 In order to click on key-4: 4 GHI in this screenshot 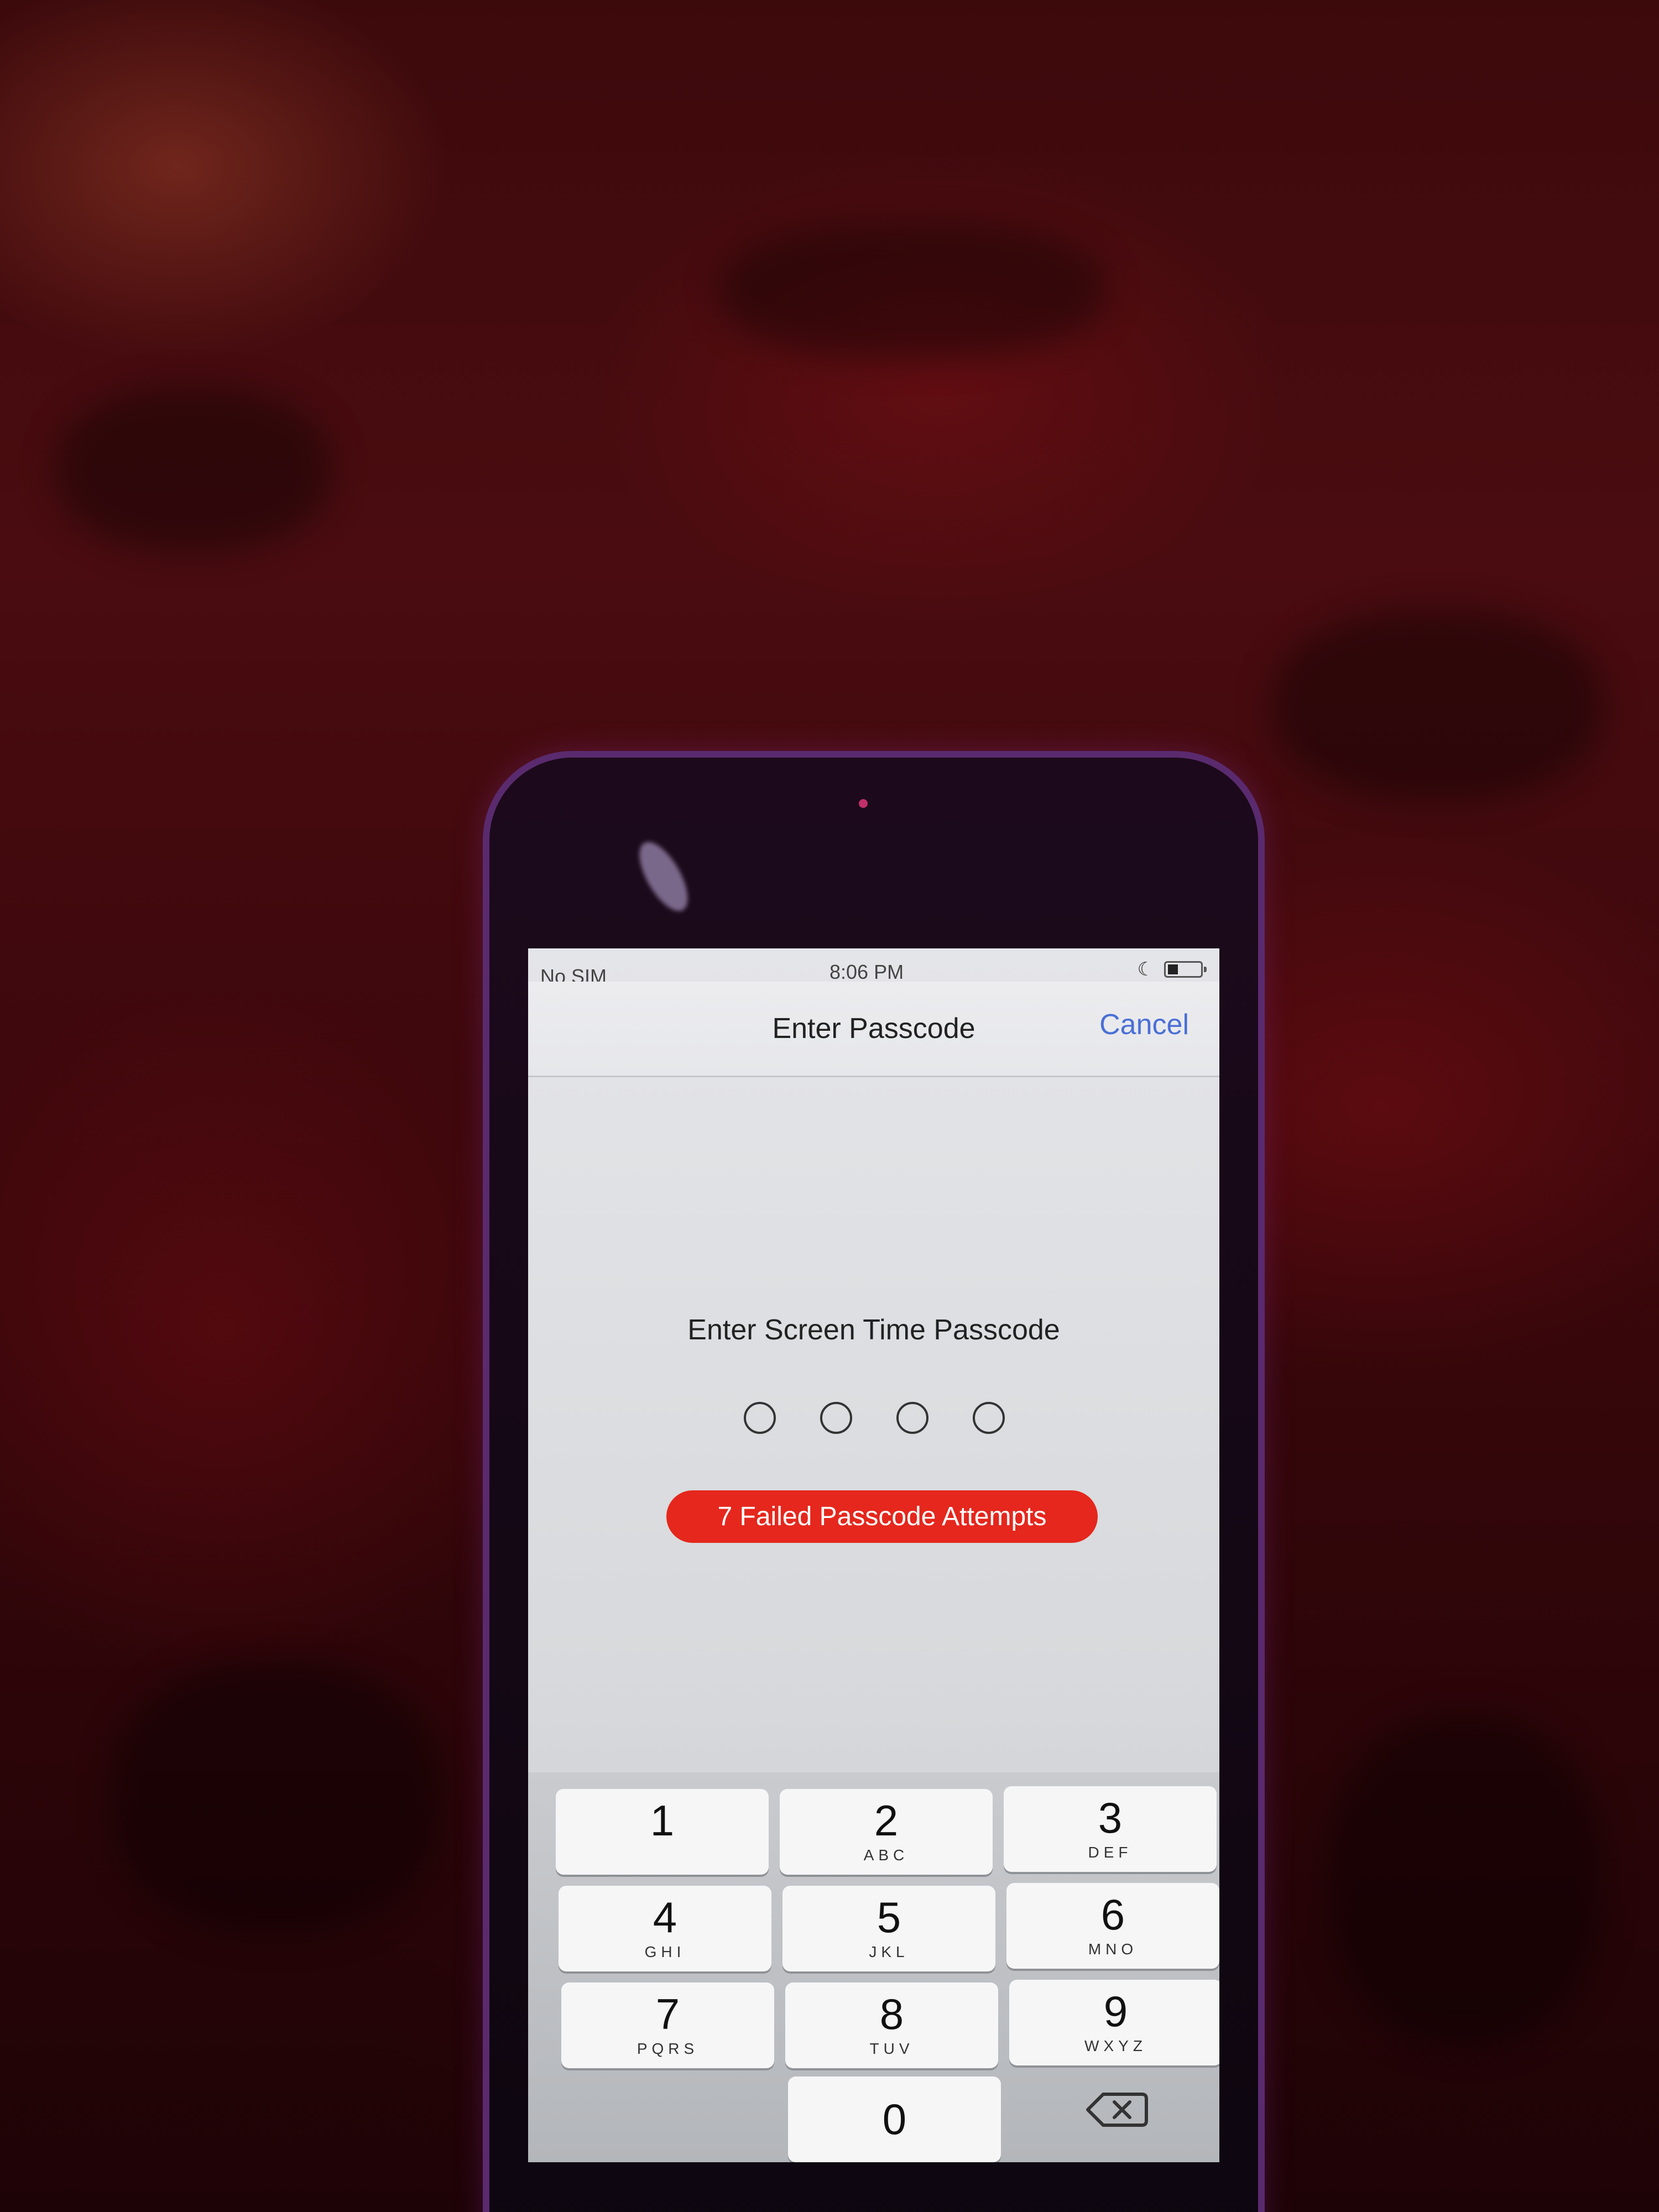, I will do `click(665, 1929)`.